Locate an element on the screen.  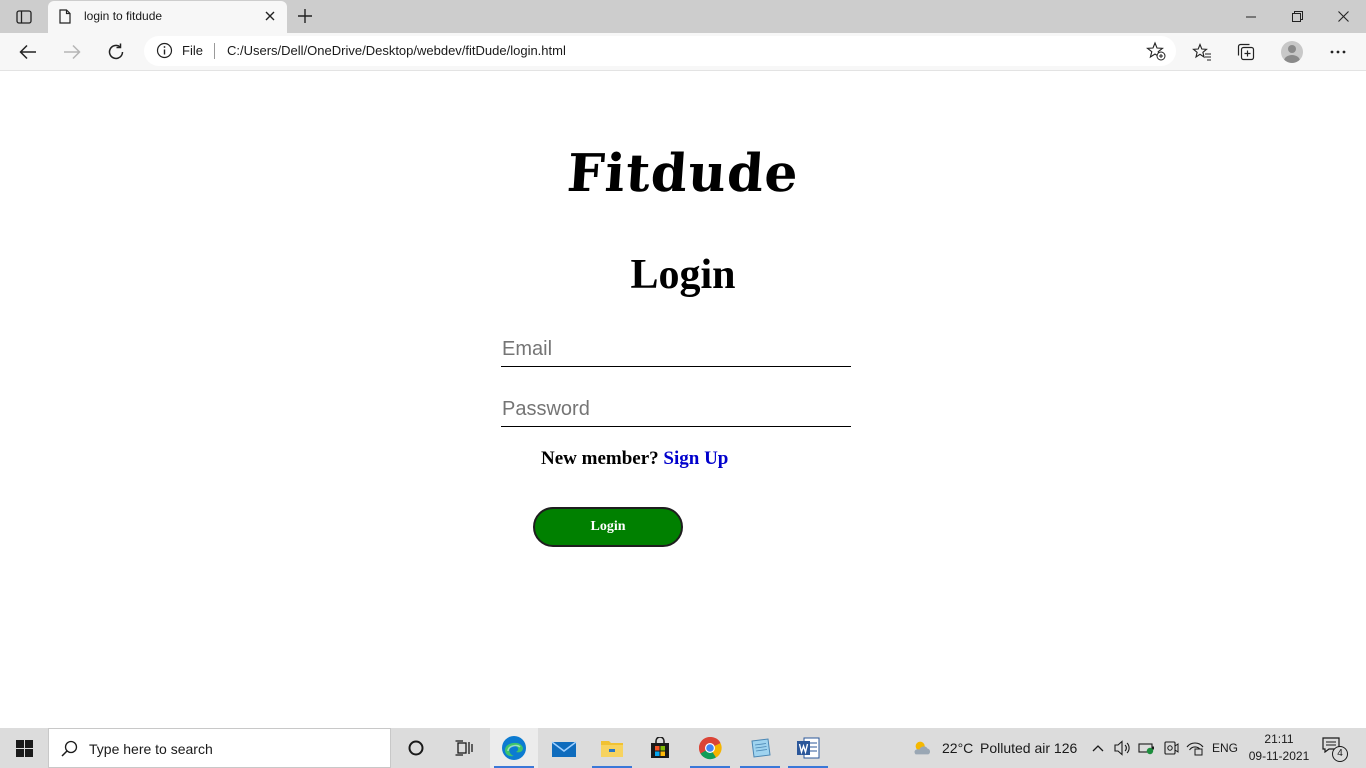
signup-link: Sign Up is located at coordinates (695, 458).